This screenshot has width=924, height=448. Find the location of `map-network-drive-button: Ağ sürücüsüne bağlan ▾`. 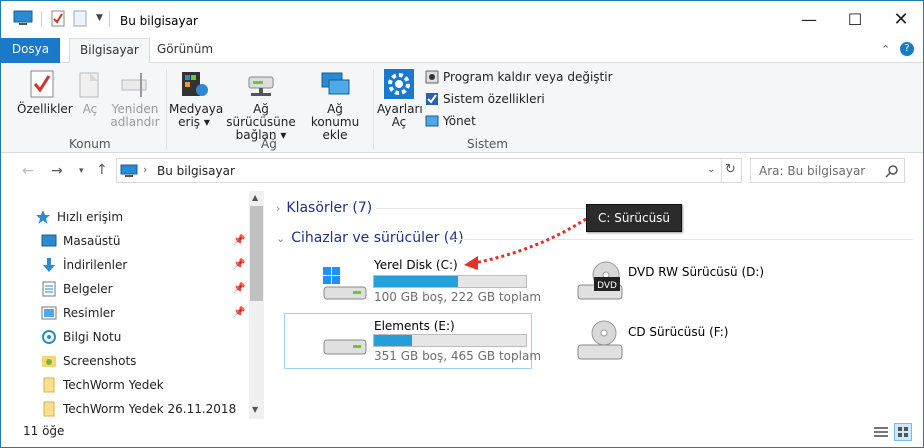

map-network-drive-button: Ağ sürücüsüne bağlan ▾ is located at coordinates (261, 105).